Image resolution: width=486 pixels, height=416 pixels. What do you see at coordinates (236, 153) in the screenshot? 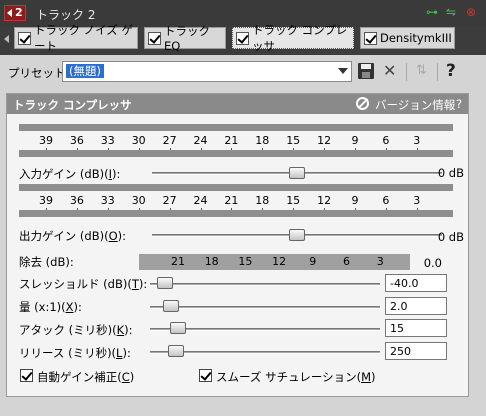
I see `input-meter-bottom` at bounding box center [236, 153].